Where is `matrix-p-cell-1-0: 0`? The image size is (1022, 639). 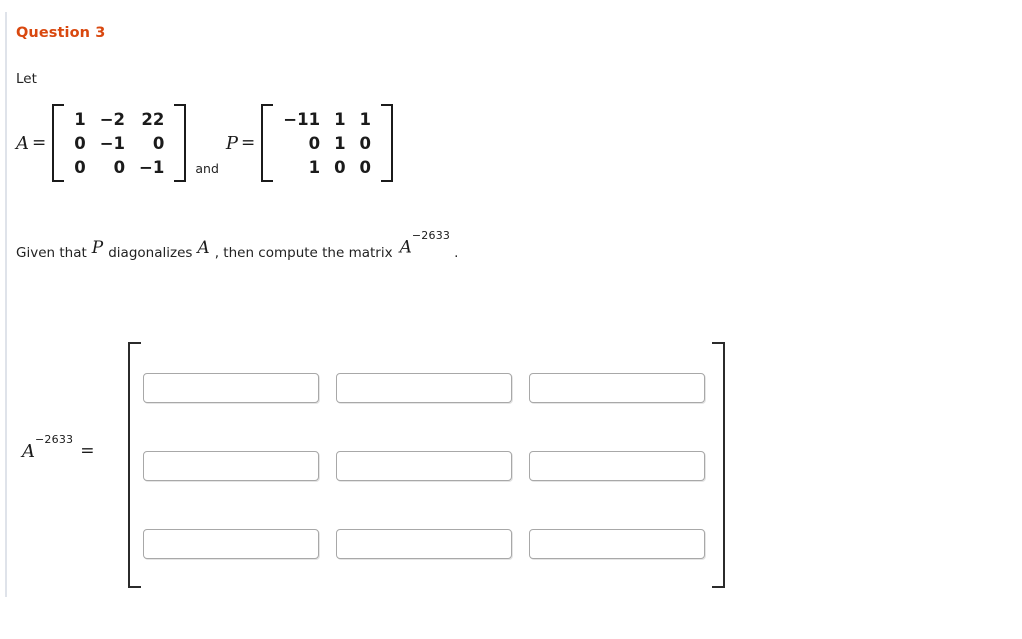 matrix-p-cell-1-0: 0 is located at coordinates (314, 143).